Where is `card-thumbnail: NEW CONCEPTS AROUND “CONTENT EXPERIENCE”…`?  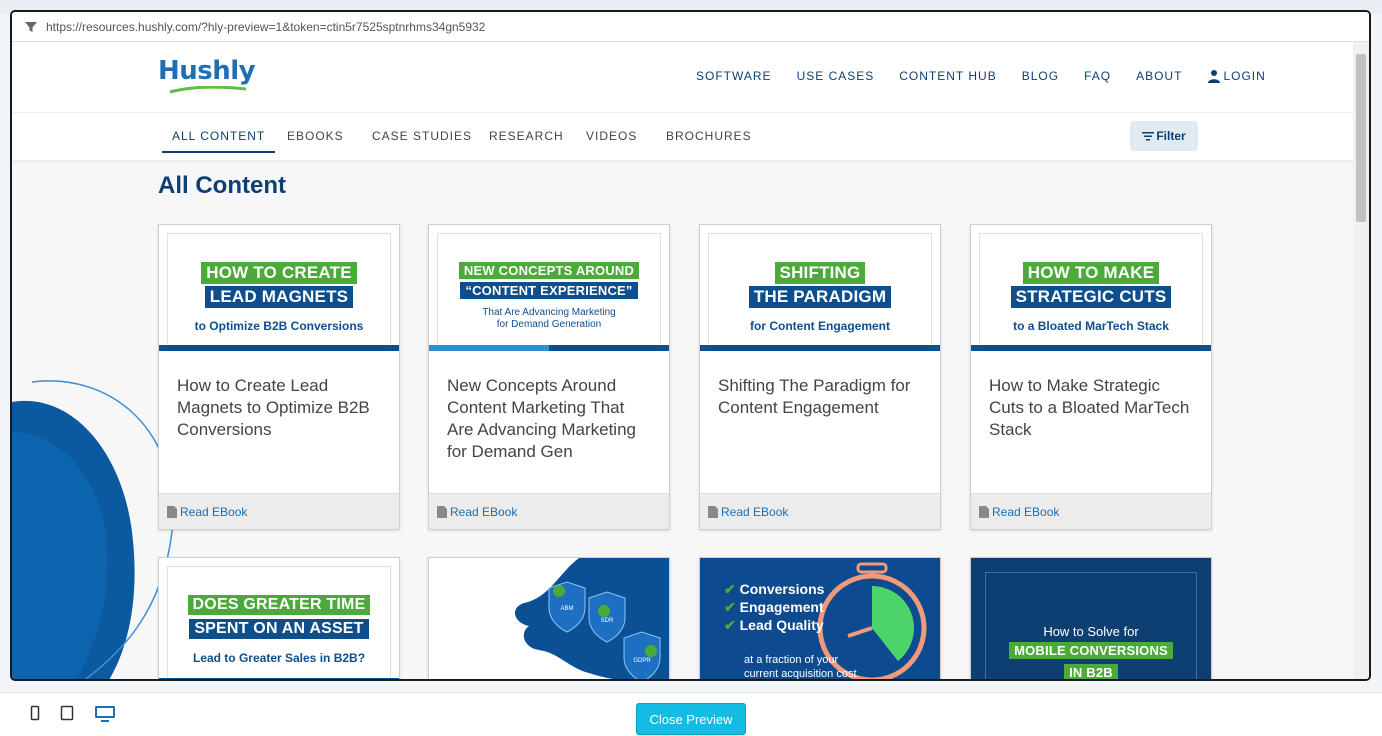
card-thumbnail: NEW CONCEPTS AROUND “CONTENT EXPERIENCE”… is located at coordinates (549, 288).